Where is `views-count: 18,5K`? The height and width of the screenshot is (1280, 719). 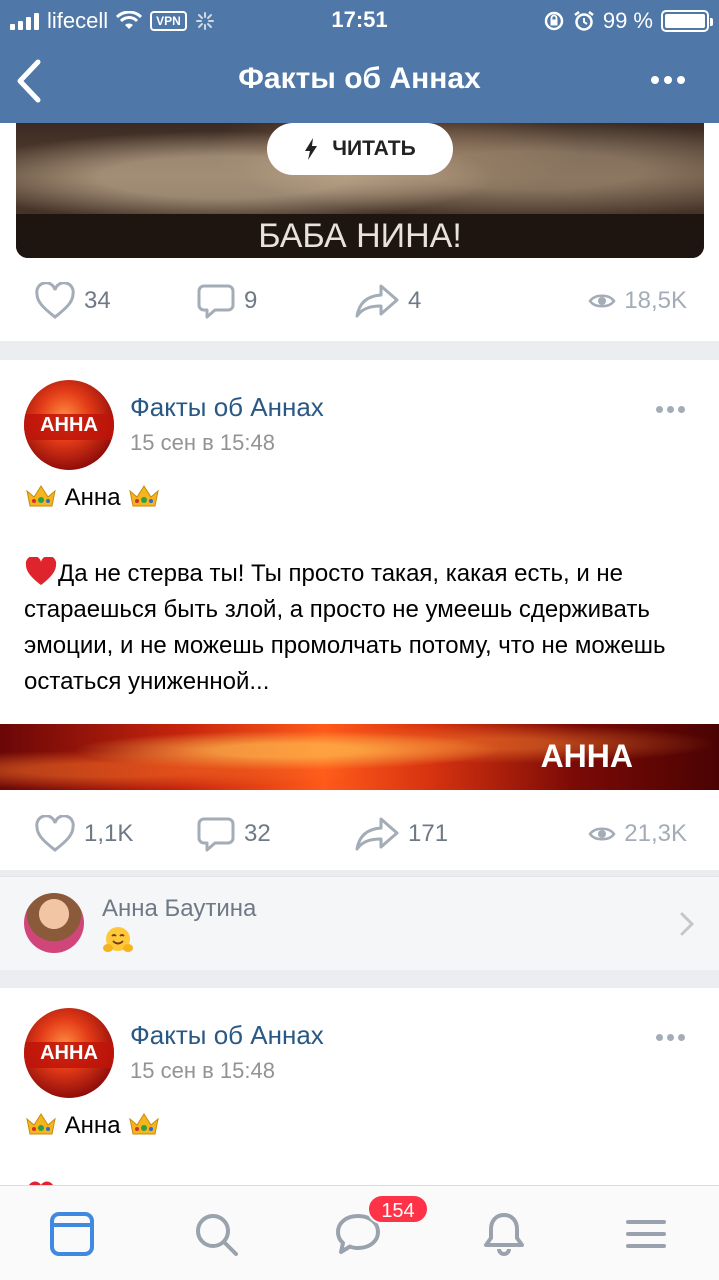
views-count: 18,5K is located at coordinates (655, 300).